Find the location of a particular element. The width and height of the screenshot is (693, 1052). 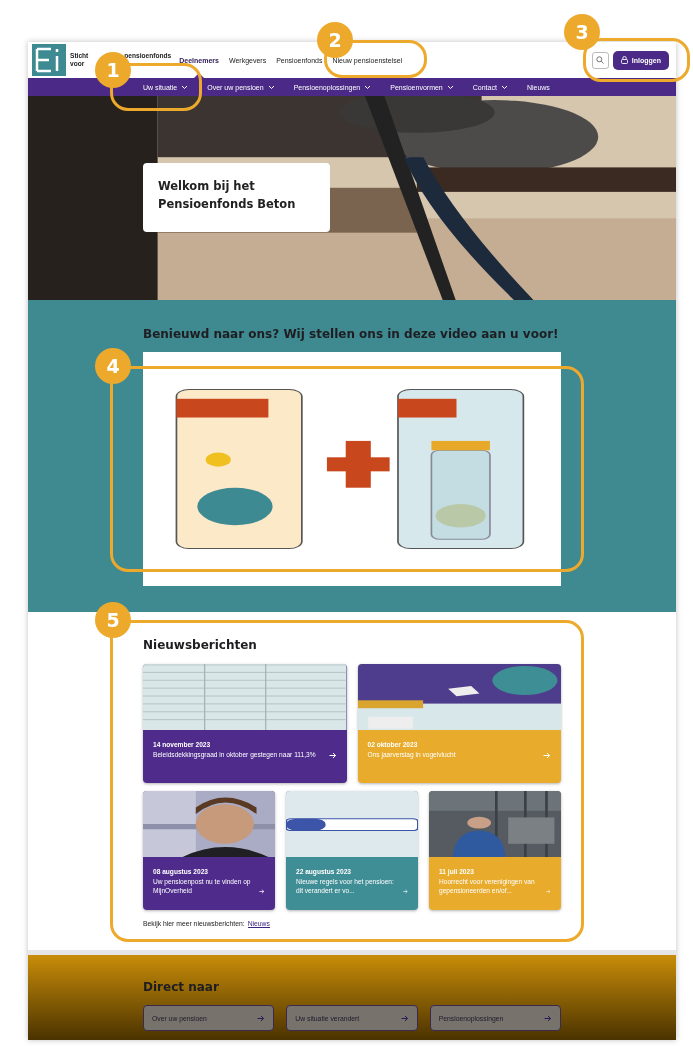

number-badge: 3 is located at coordinates (582, 32).